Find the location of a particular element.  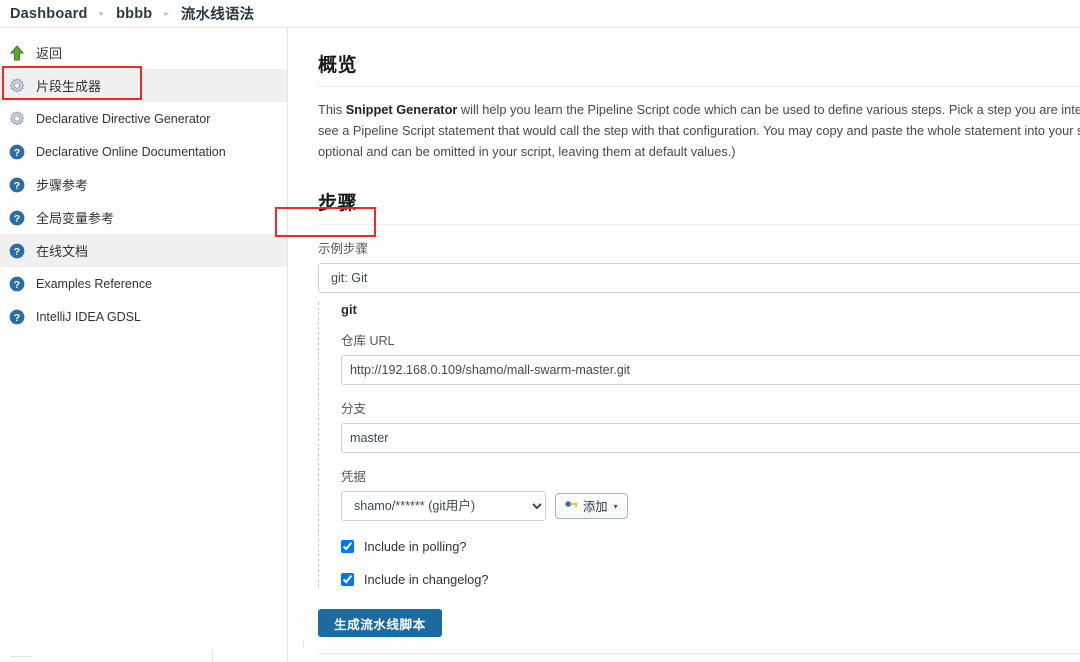

include-in-changelog-checkbox is located at coordinates (347, 579).